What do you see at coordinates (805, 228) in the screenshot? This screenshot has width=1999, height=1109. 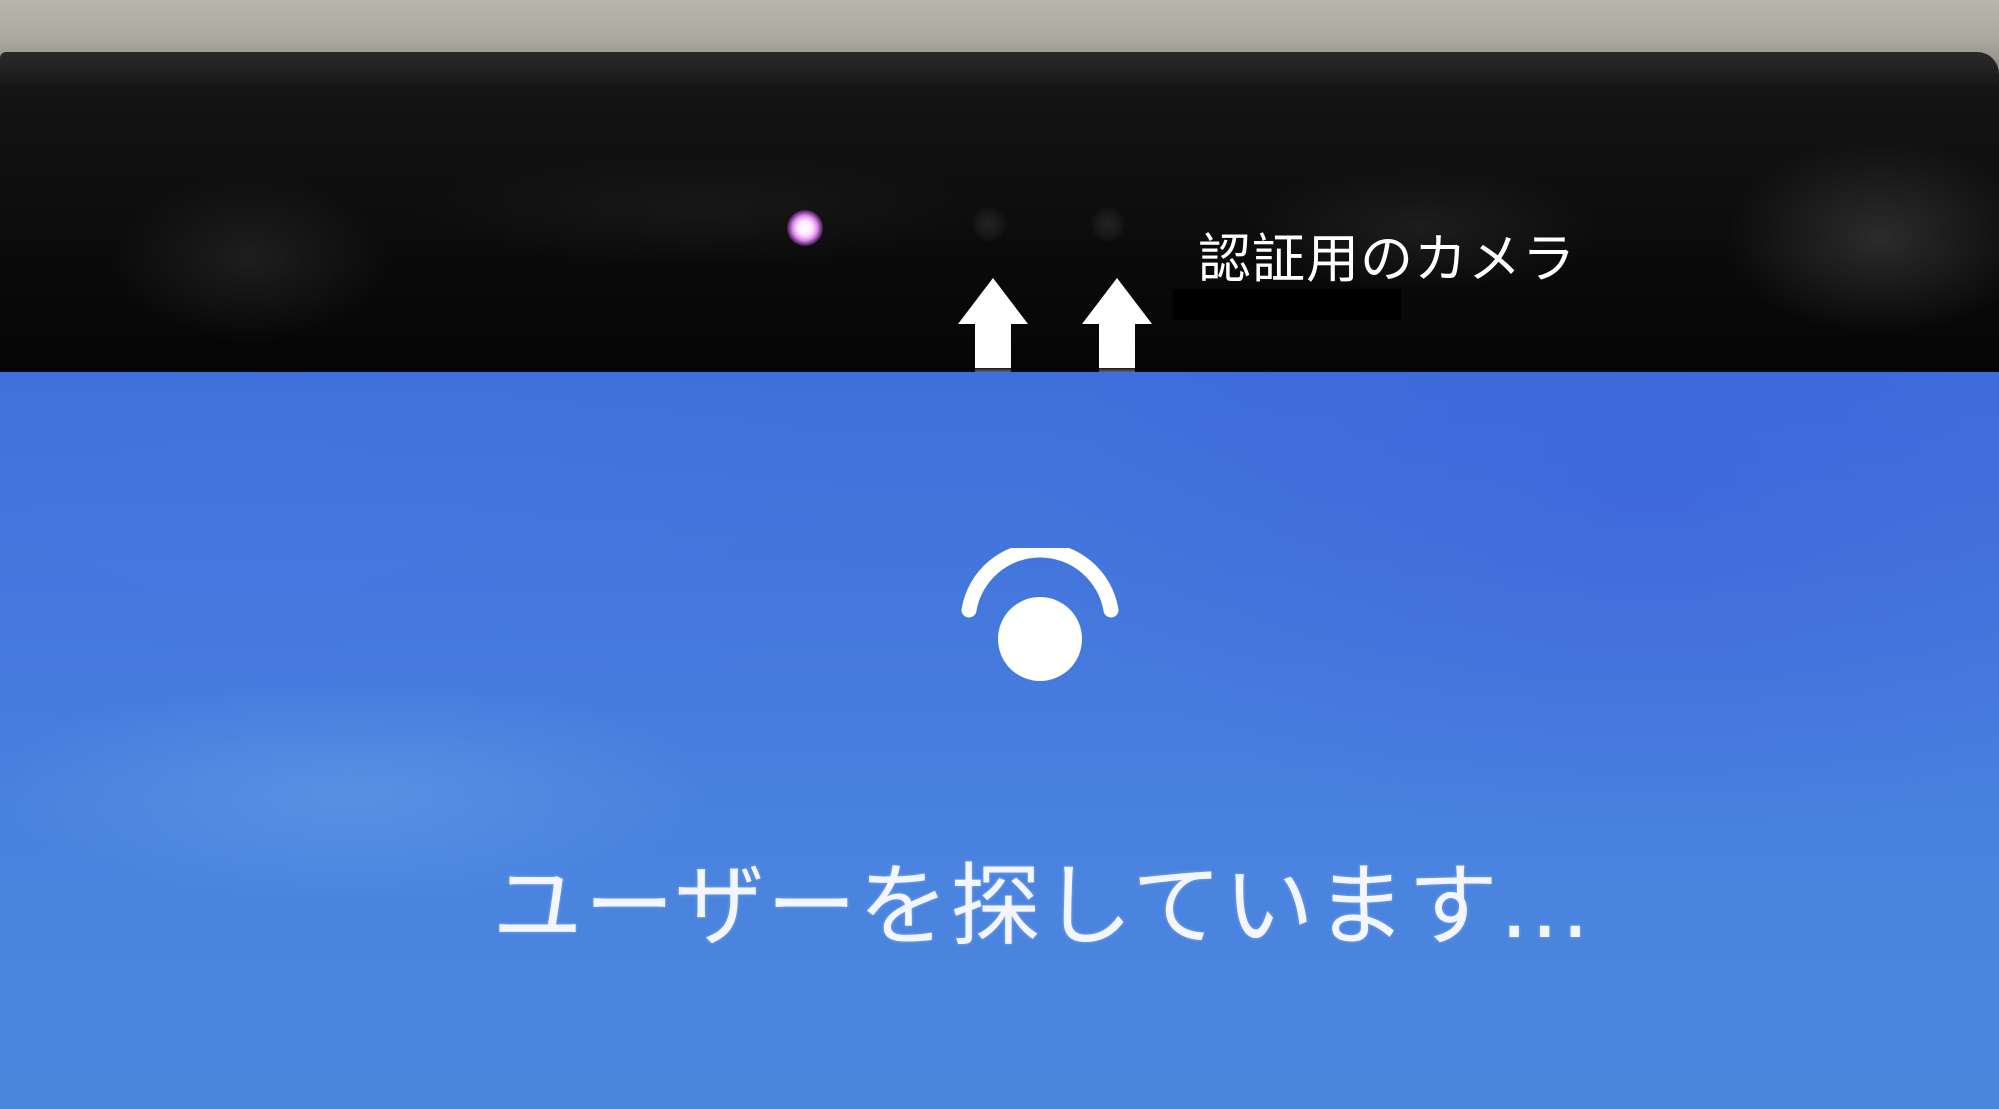 I see `infrared-light` at bounding box center [805, 228].